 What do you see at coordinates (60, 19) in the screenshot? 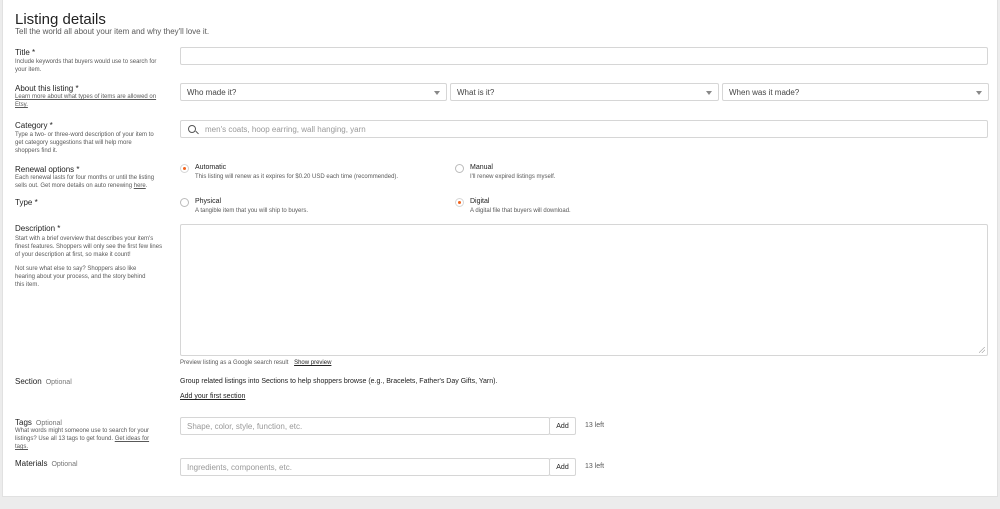
I see `page-title: Listing details` at bounding box center [60, 19].